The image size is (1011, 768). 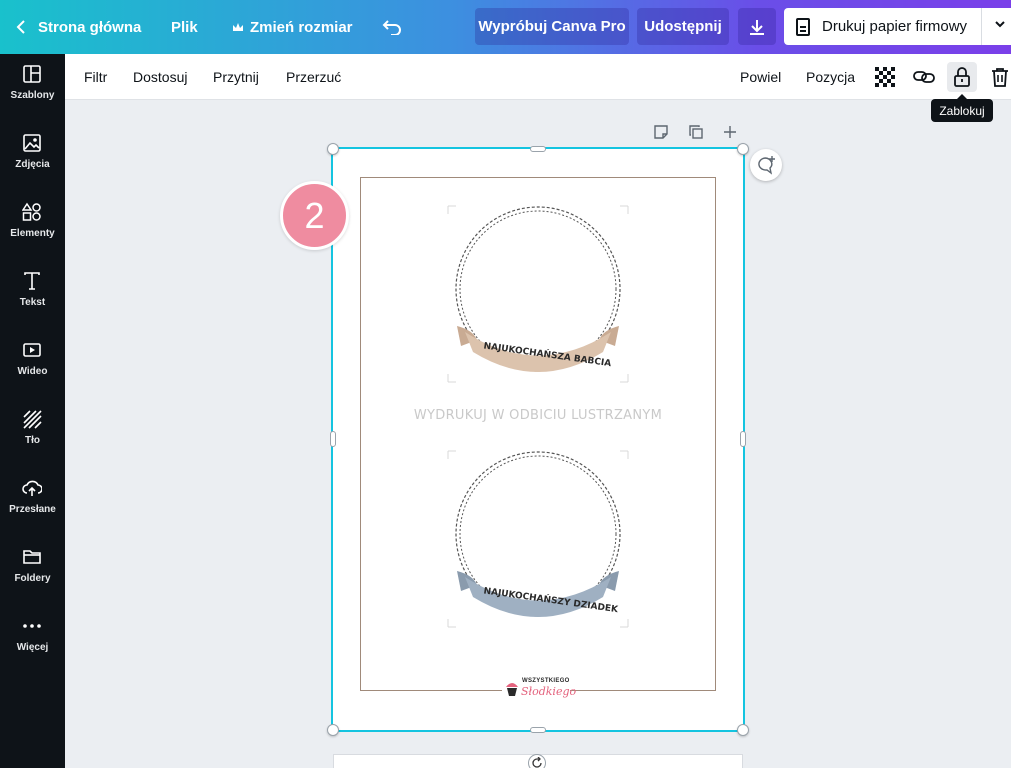 I want to click on comment-add-icon, so click(x=766, y=165).